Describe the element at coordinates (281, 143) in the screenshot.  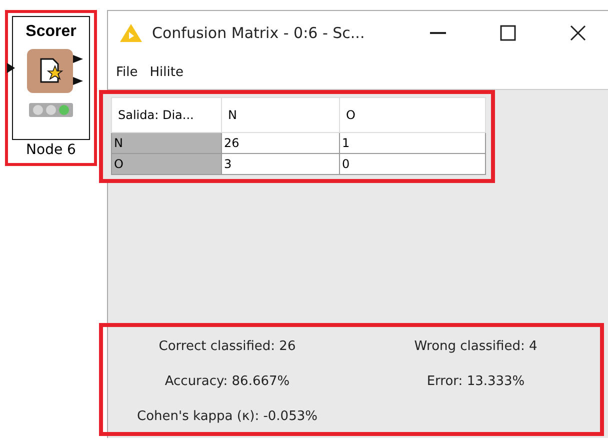
I see `table-cell: 26` at that location.